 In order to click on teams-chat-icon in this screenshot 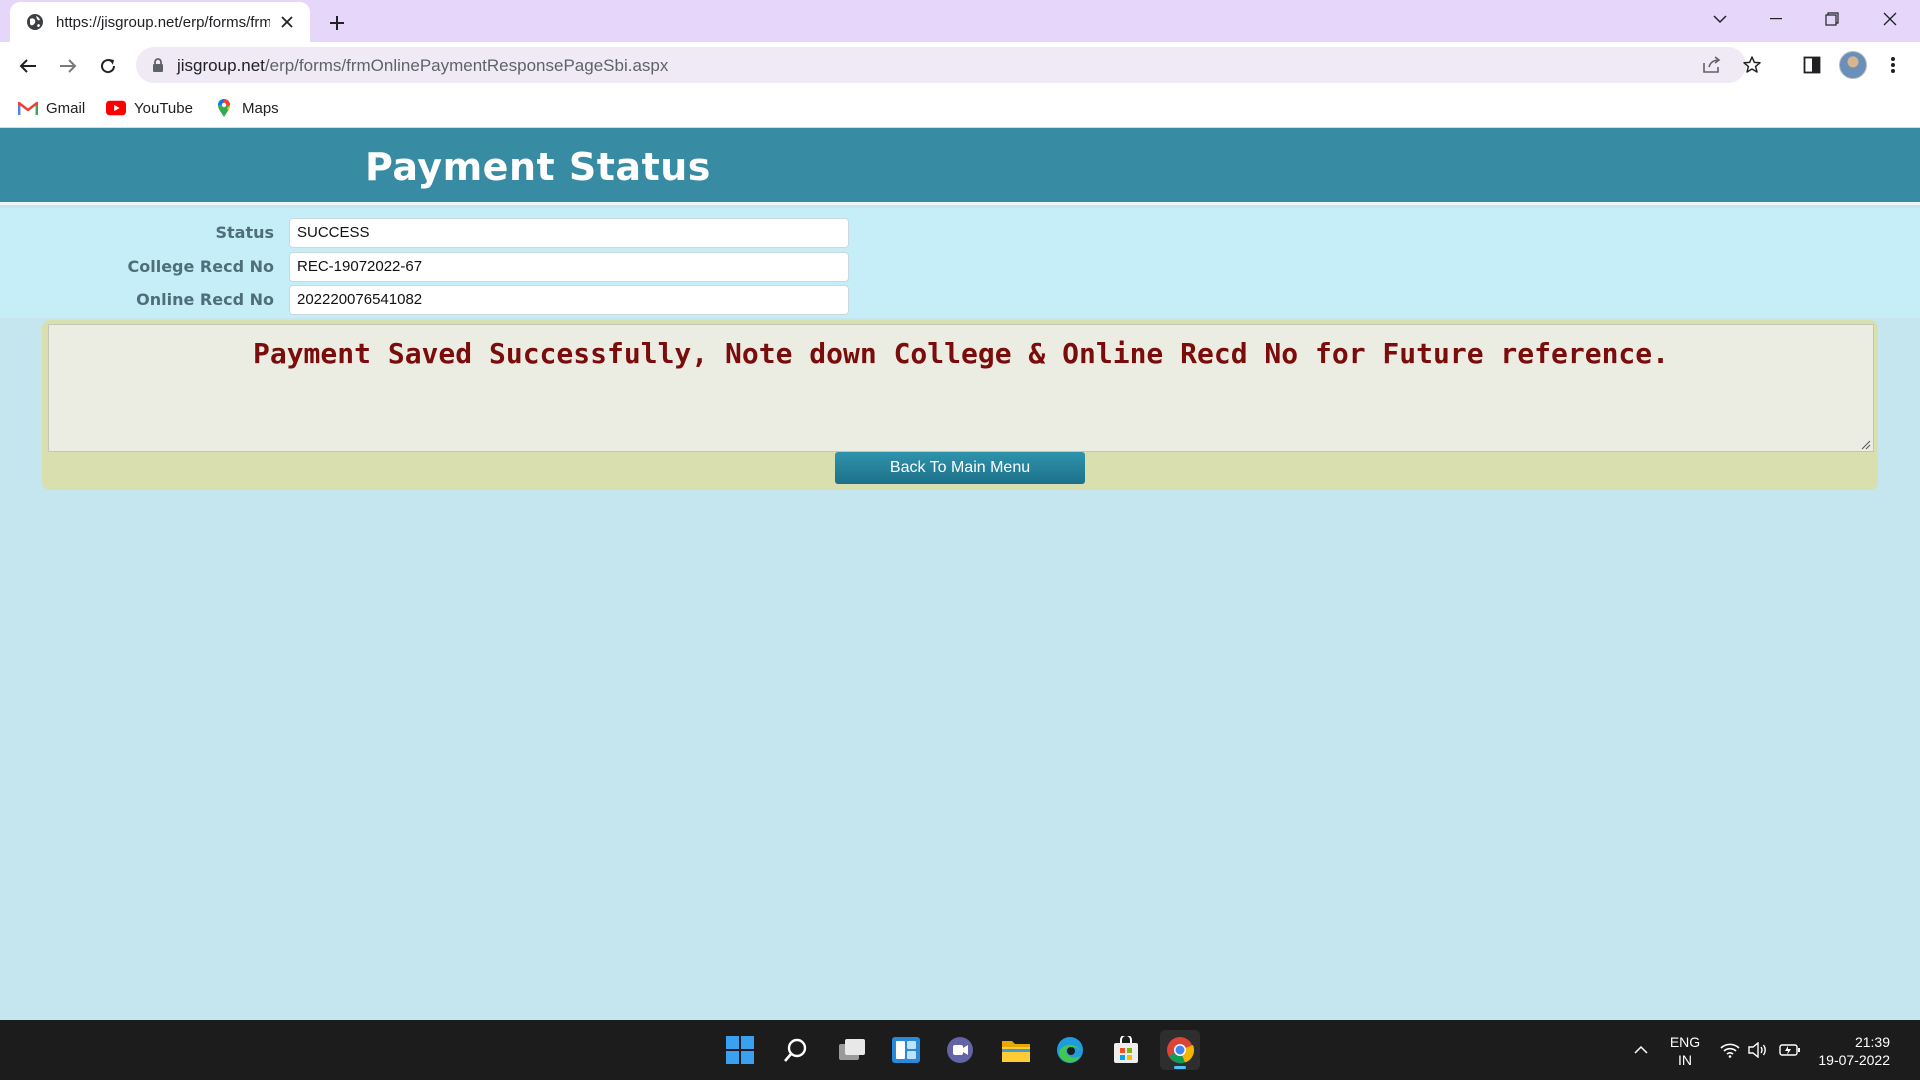, I will do `click(960, 1050)`.